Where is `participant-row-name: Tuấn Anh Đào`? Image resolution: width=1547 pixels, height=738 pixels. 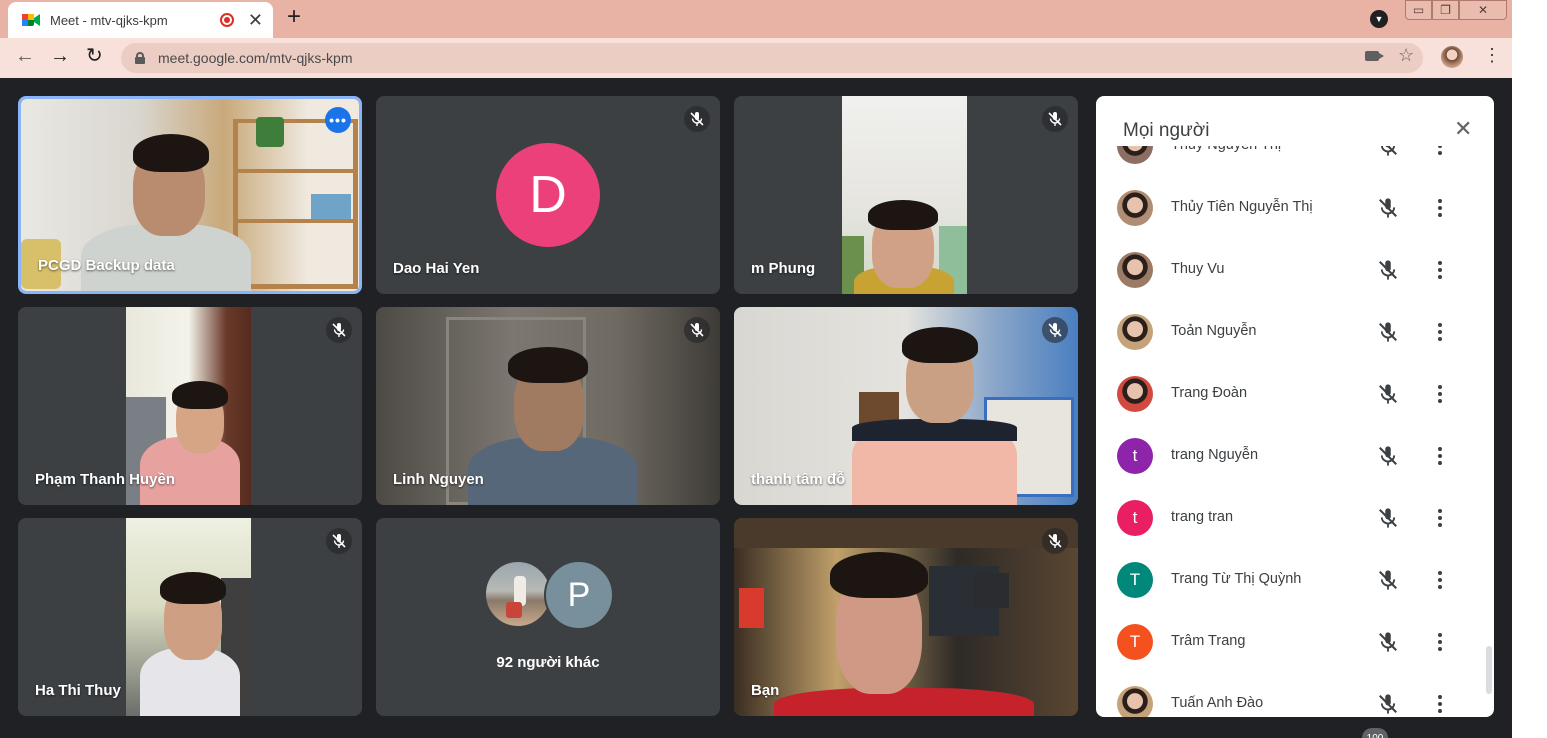
participant-row-name: Tuấn Anh Đào is located at coordinates (1217, 703).